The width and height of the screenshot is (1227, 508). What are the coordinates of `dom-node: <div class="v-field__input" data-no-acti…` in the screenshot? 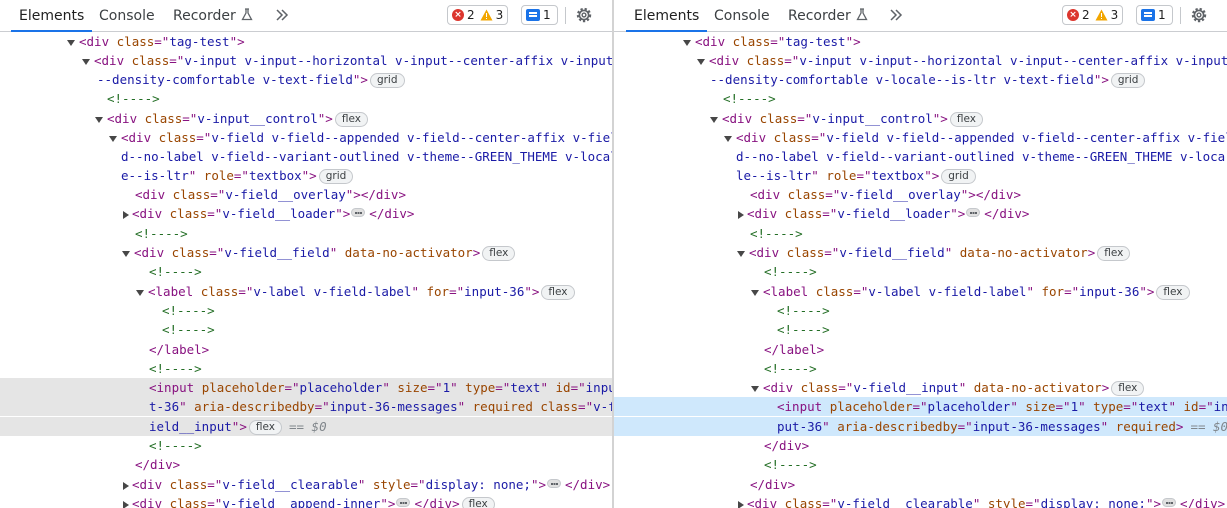 It's located at (920, 387).